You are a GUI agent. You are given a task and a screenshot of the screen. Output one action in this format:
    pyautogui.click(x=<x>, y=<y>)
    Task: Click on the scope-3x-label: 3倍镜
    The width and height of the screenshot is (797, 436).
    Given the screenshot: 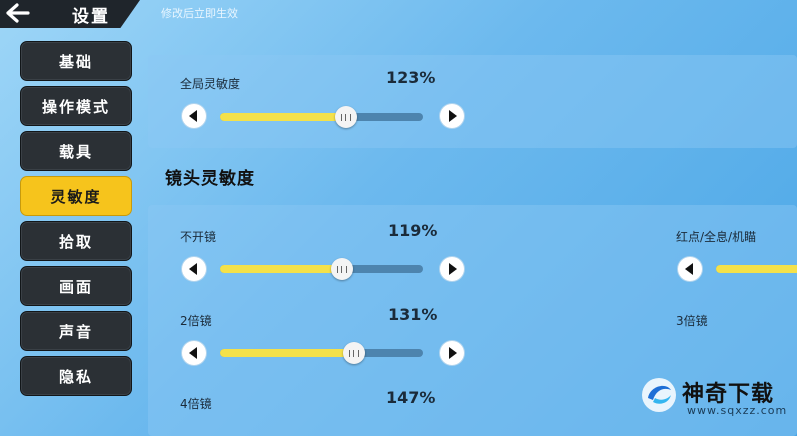 What is the action you would take?
    pyautogui.click(x=692, y=321)
    